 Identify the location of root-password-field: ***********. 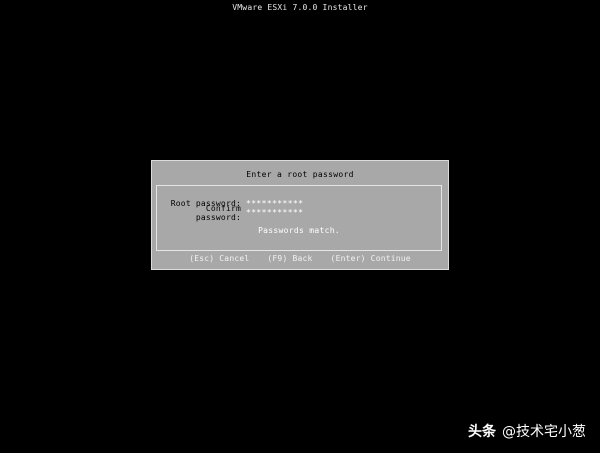
(274, 203).